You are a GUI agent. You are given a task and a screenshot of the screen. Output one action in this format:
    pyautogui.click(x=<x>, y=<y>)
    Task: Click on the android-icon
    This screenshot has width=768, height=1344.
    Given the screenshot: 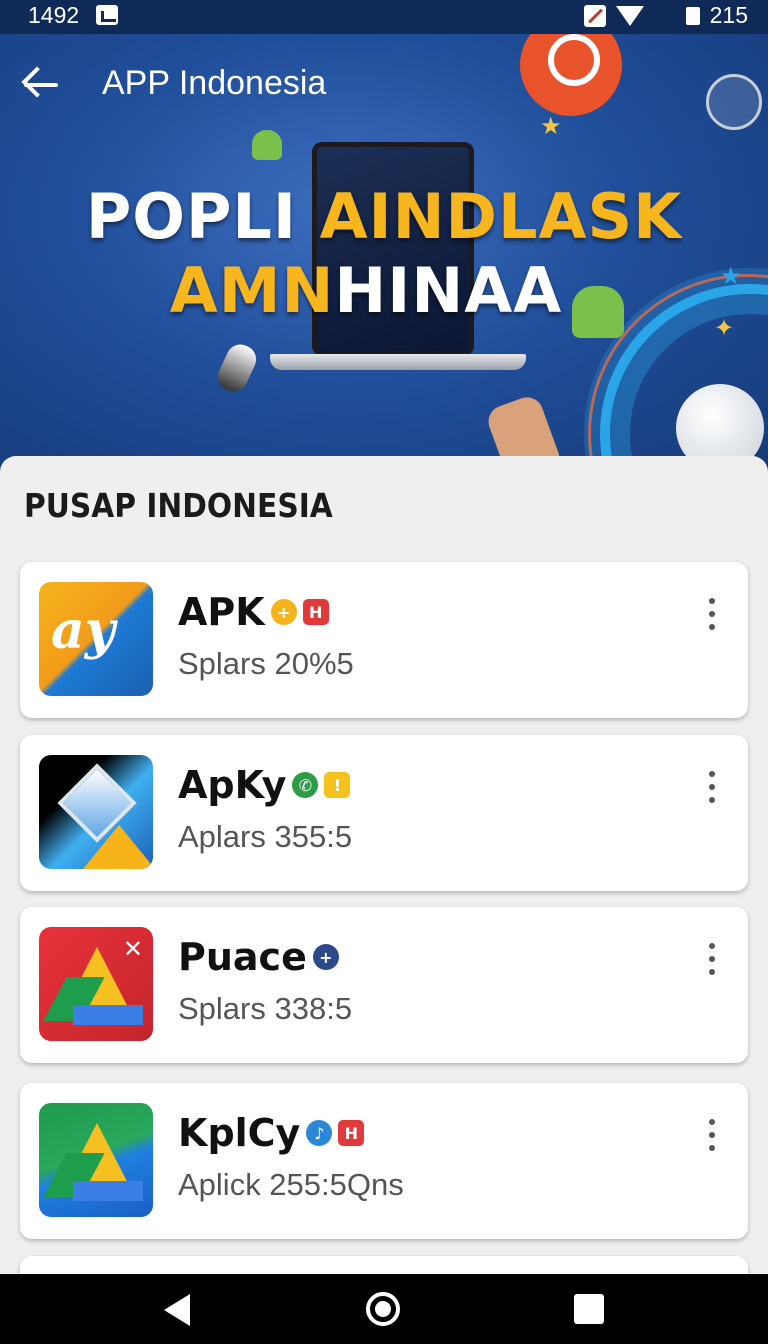 What is the action you would take?
    pyautogui.click(x=267, y=145)
    